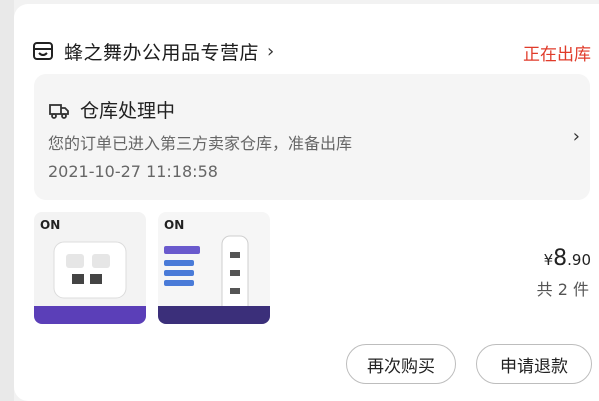 The width and height of the screenshot is (599, 401). Describe the element at coordinates (59, 110) in the screenshot. I see `truck-icon` at that location.